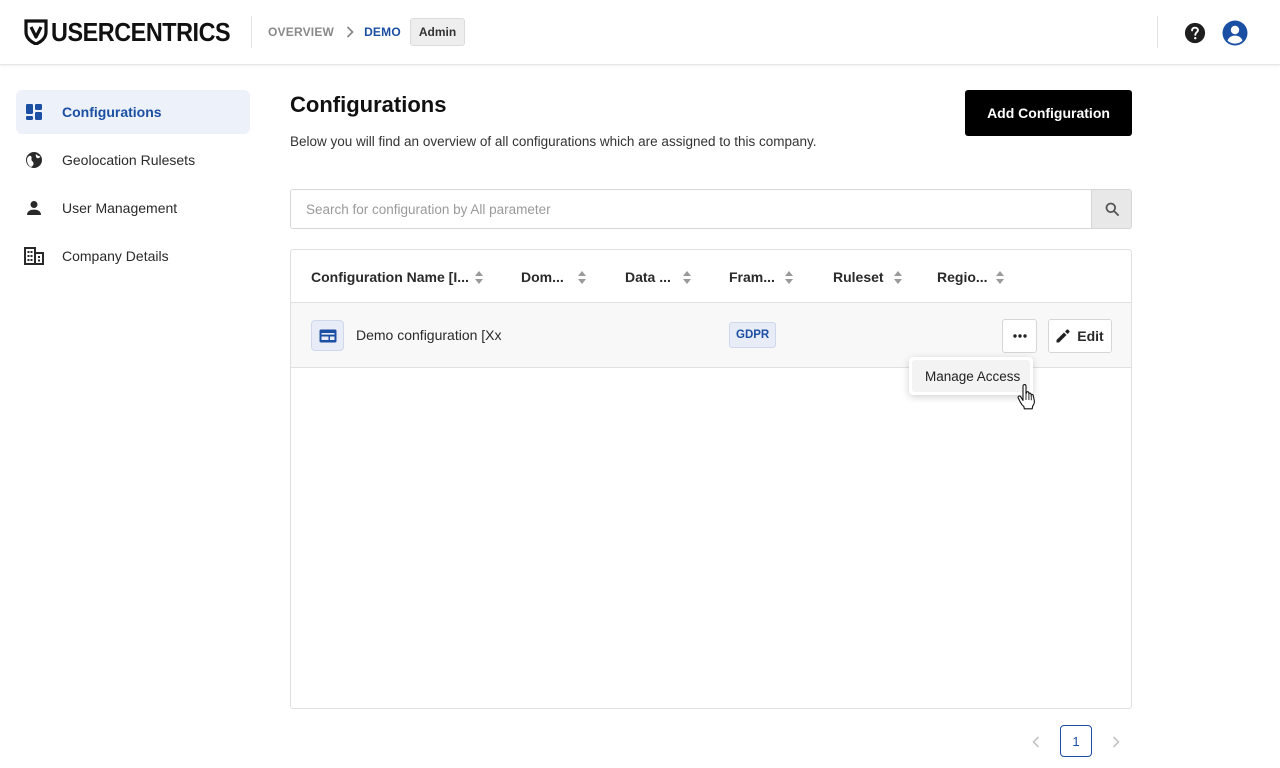  I want to click on breadcrumb: OVERVIEW DEMO Admin, so click(367, 32).